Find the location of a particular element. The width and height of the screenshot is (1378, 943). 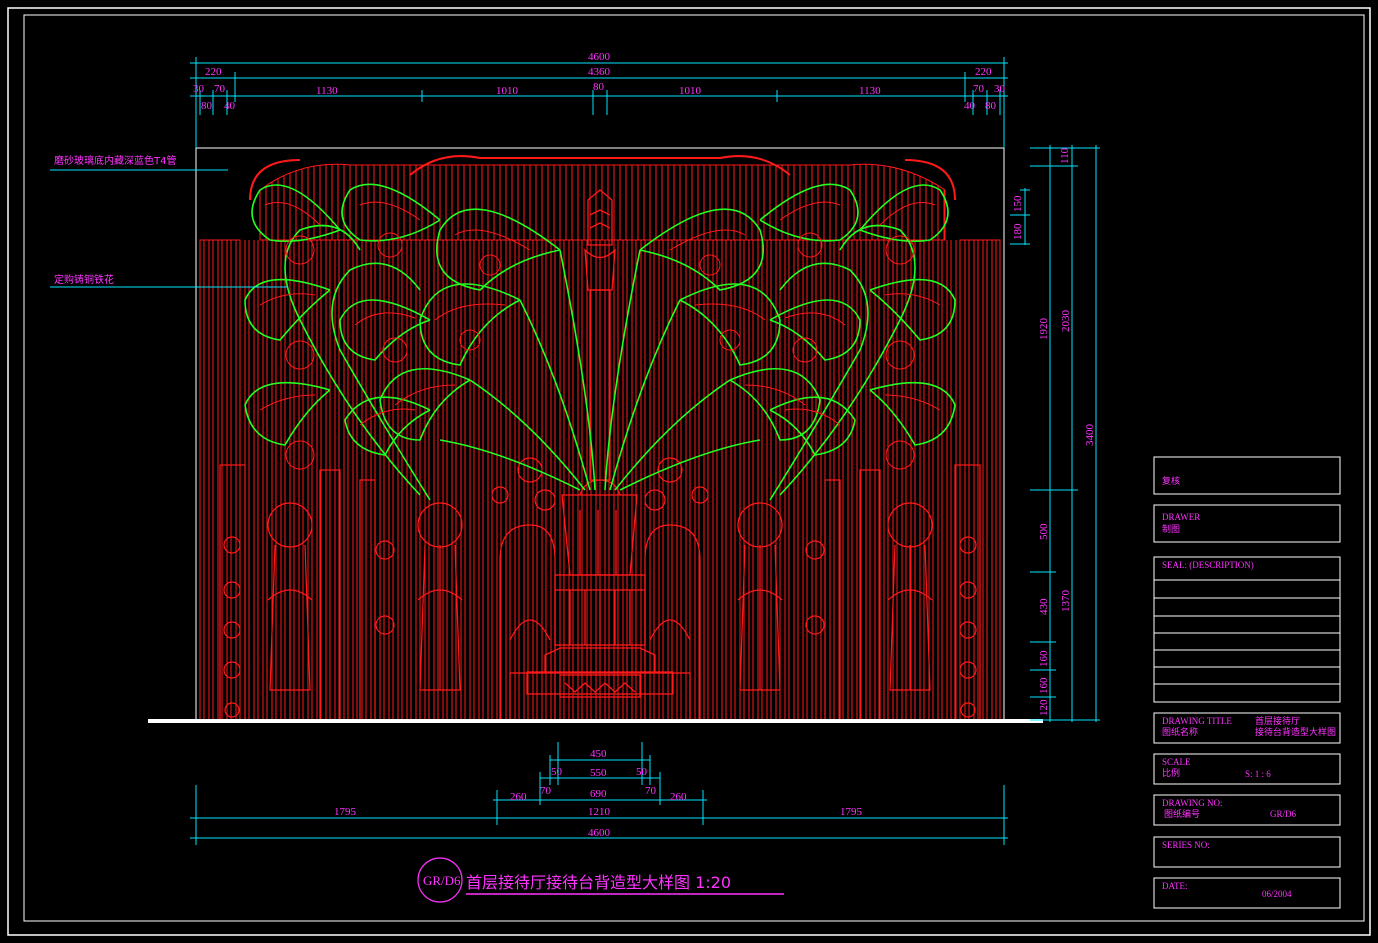

dim-right-180: 180 is located at coordinates (1018, 231).